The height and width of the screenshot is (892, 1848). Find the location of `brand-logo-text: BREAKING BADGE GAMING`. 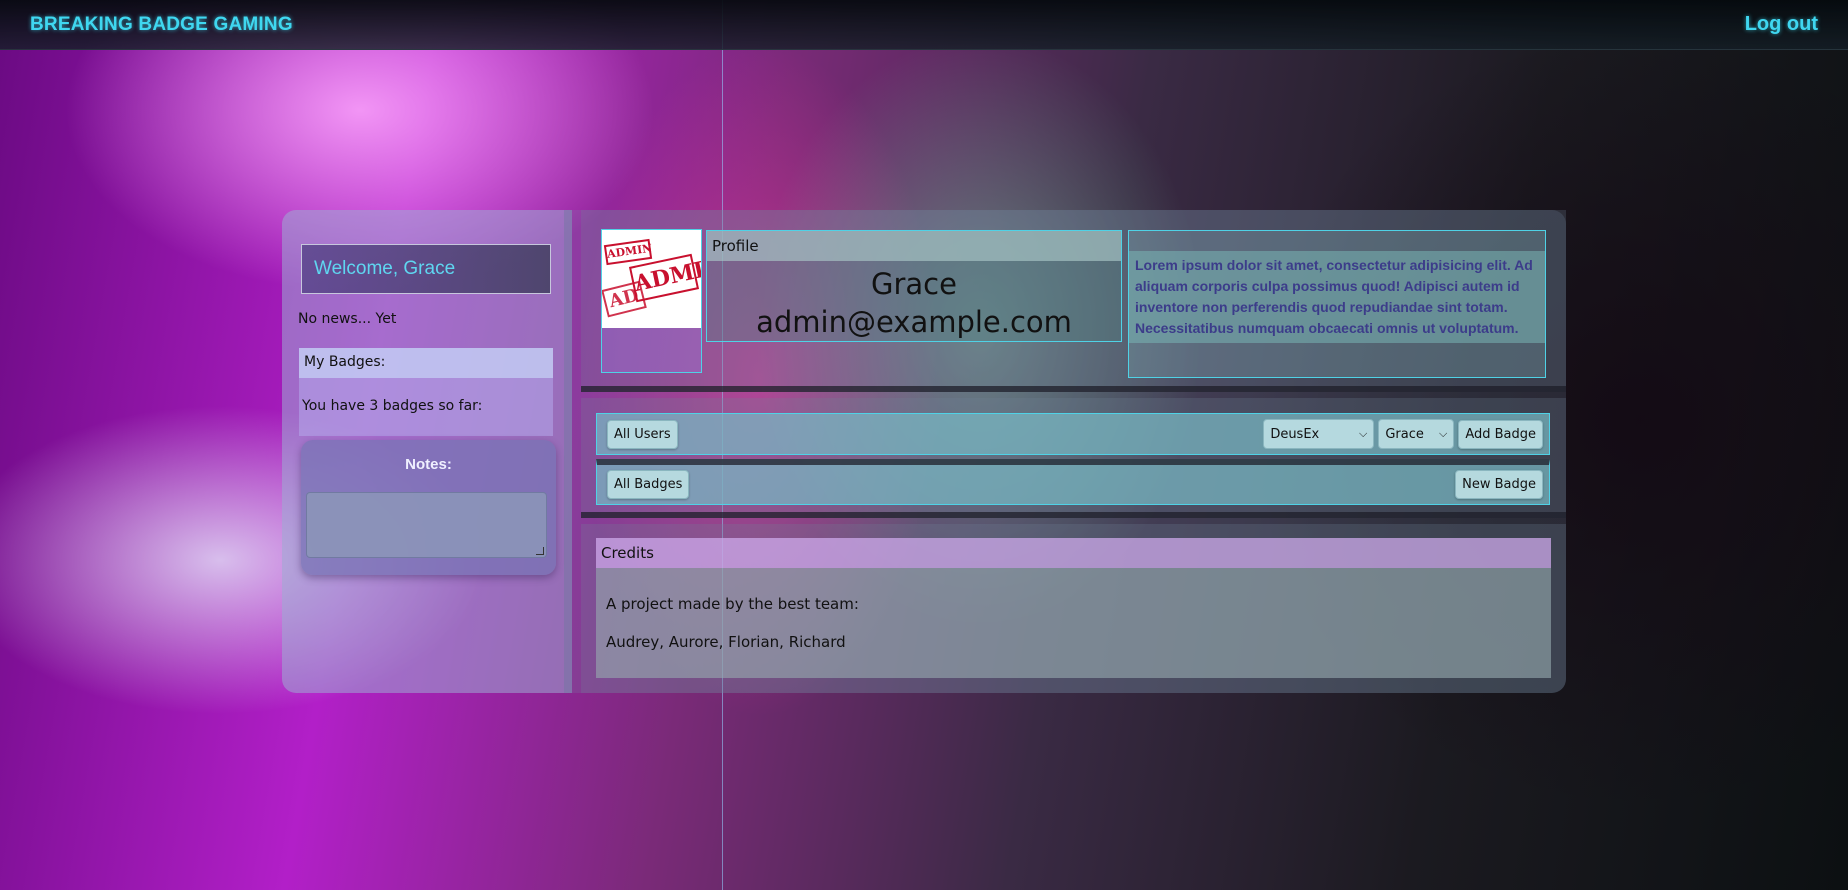

brand-logo-text: BREAKING BADGE GAMING is located at coordinates (161, 25).